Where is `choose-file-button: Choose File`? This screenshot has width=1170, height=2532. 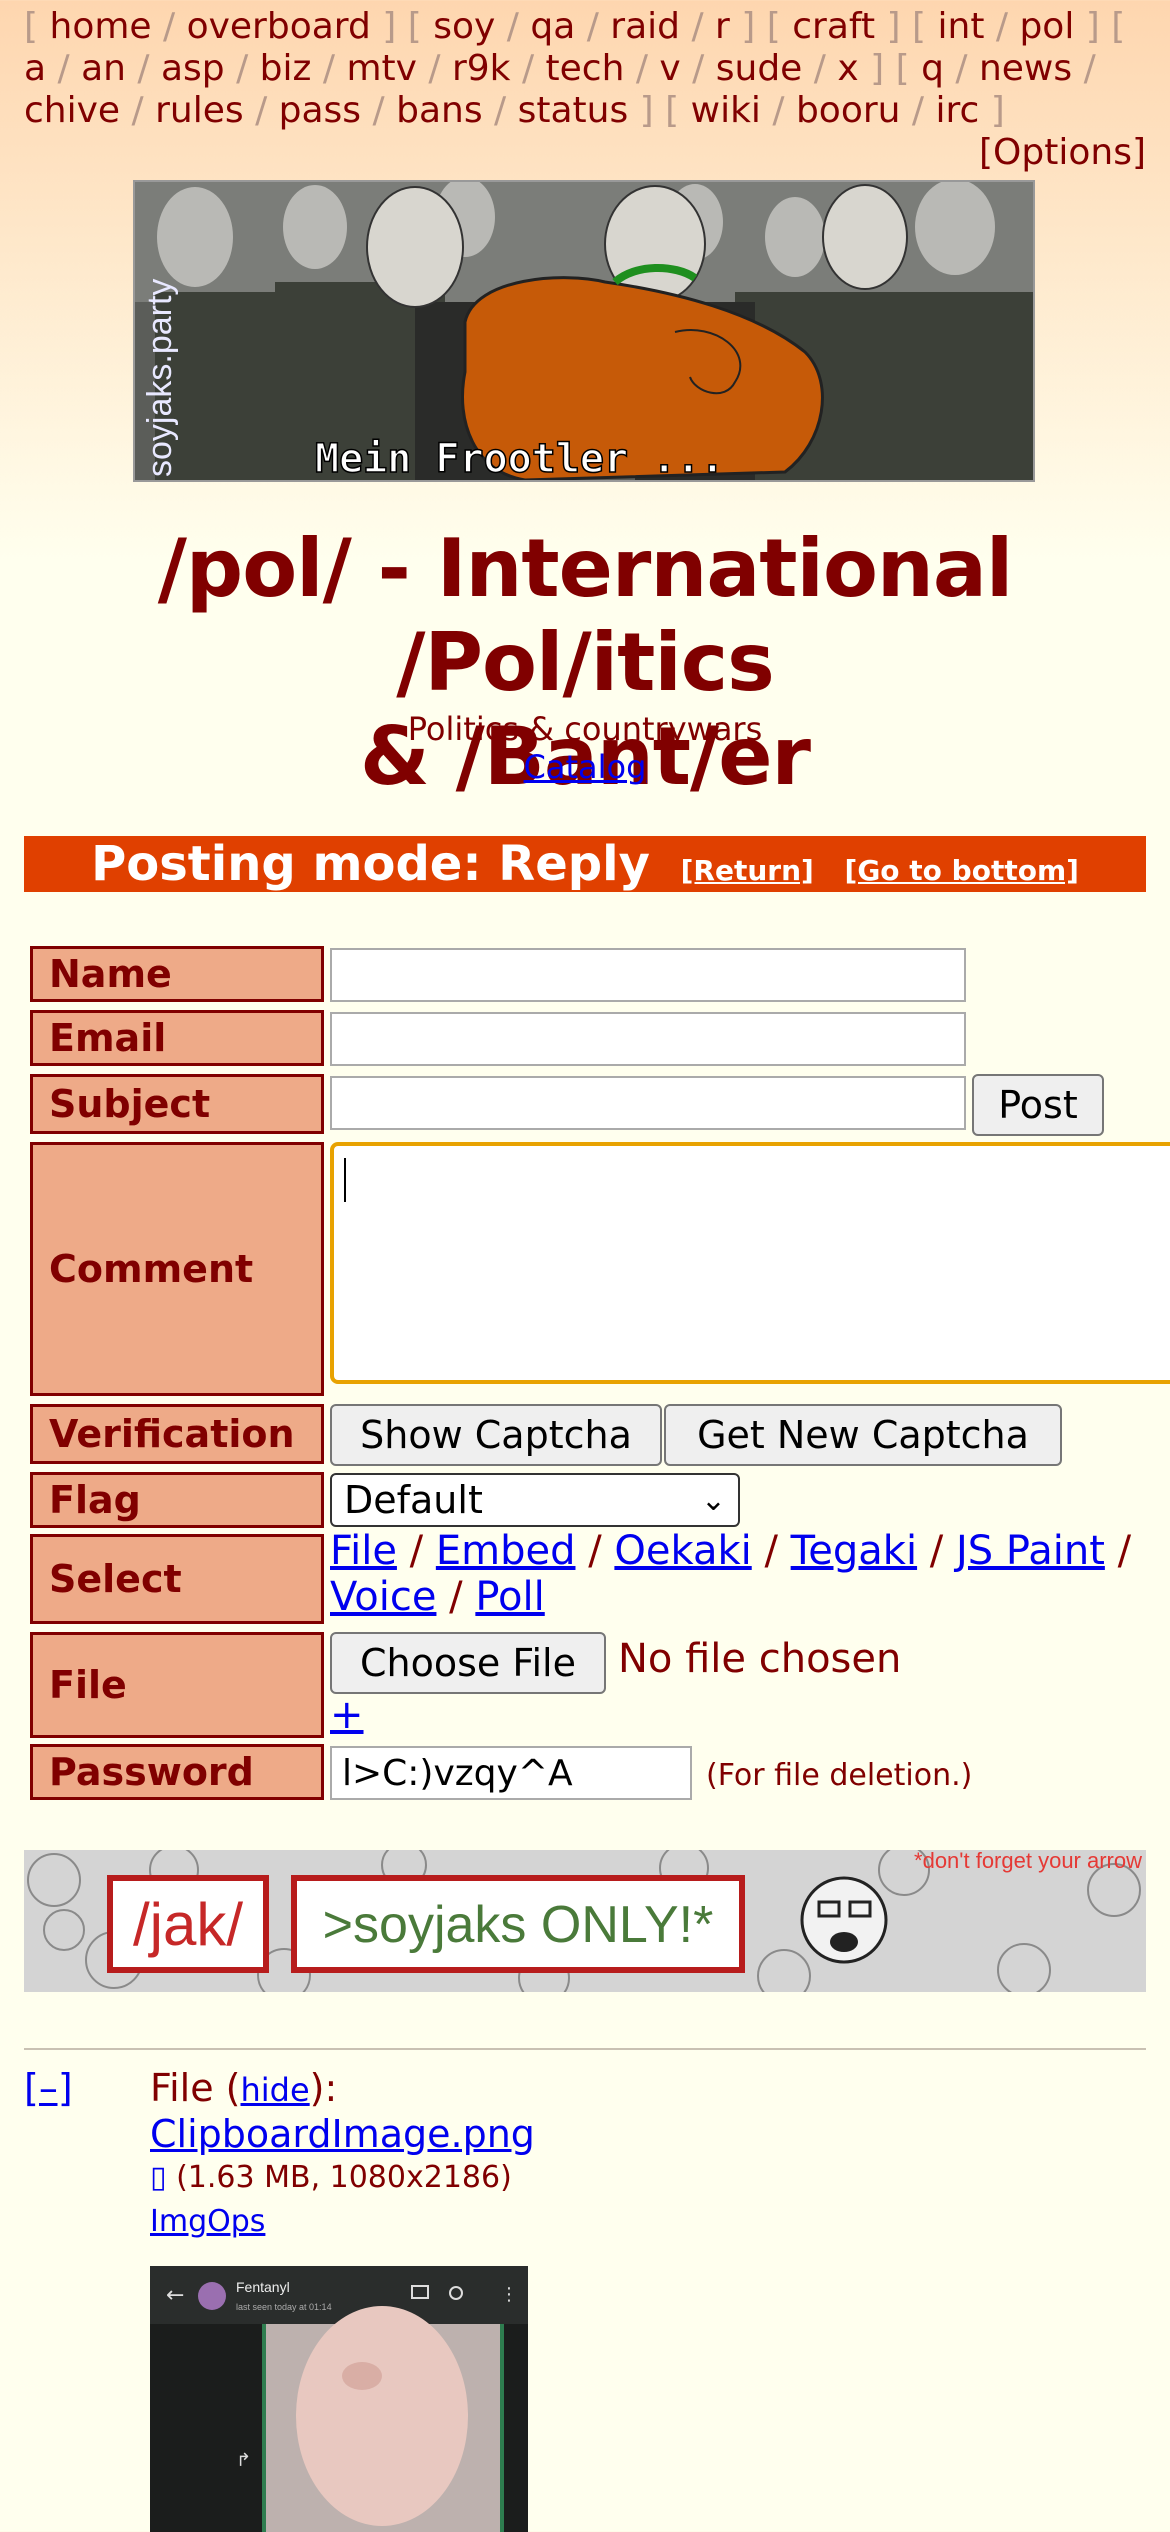 choose-file-button: Choose File is located at coordinates (468, 1663).